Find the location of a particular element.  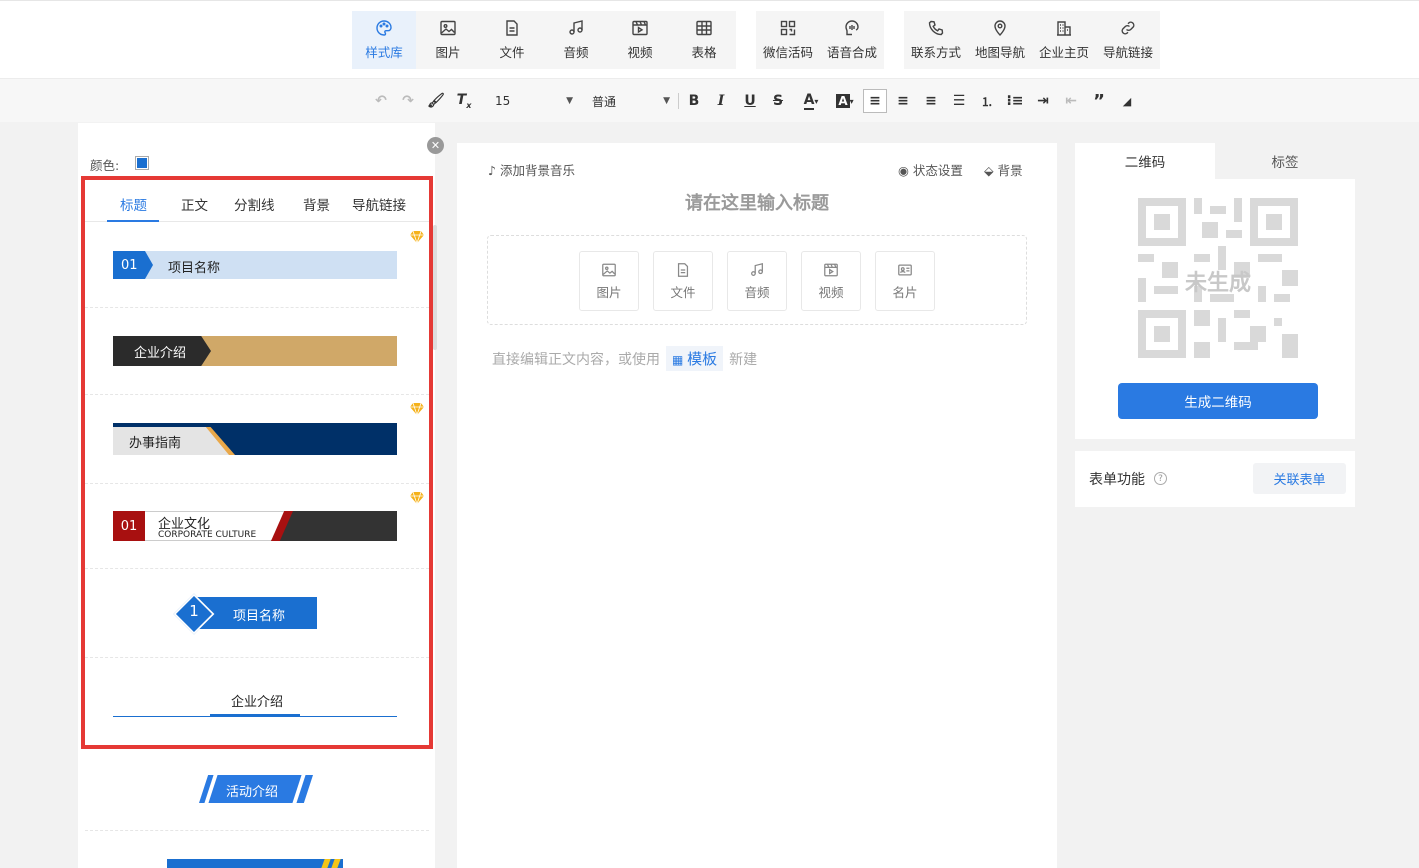

status-settings-label: 状态设置 is located at coordinates (937, 170).